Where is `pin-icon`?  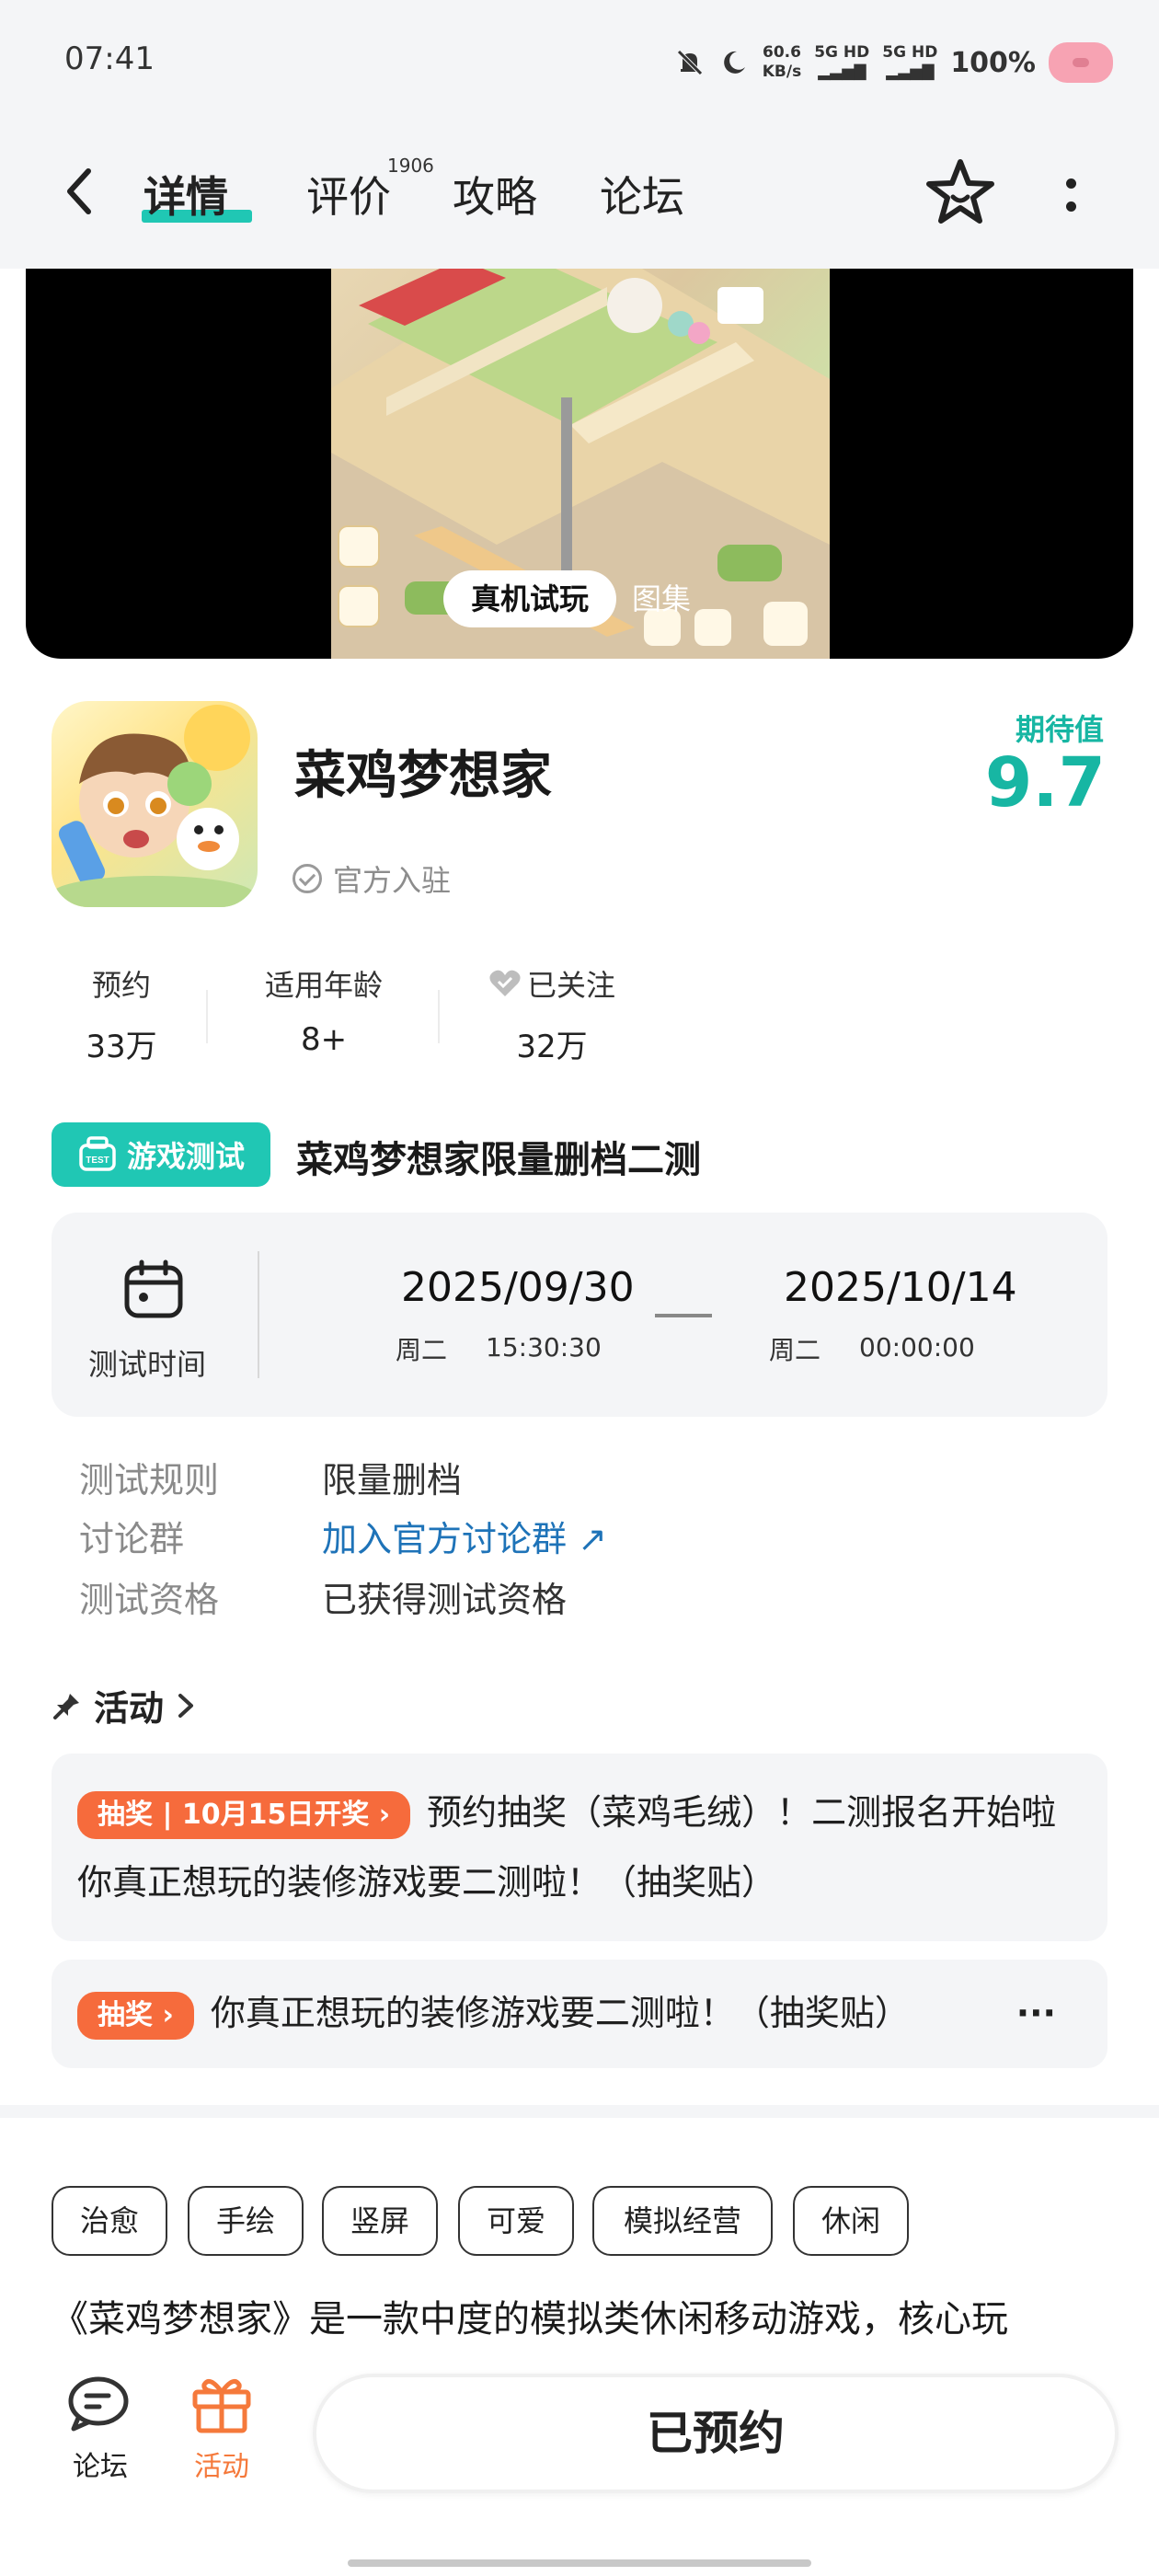 pin-icon is located at coordinates (66, 1706).